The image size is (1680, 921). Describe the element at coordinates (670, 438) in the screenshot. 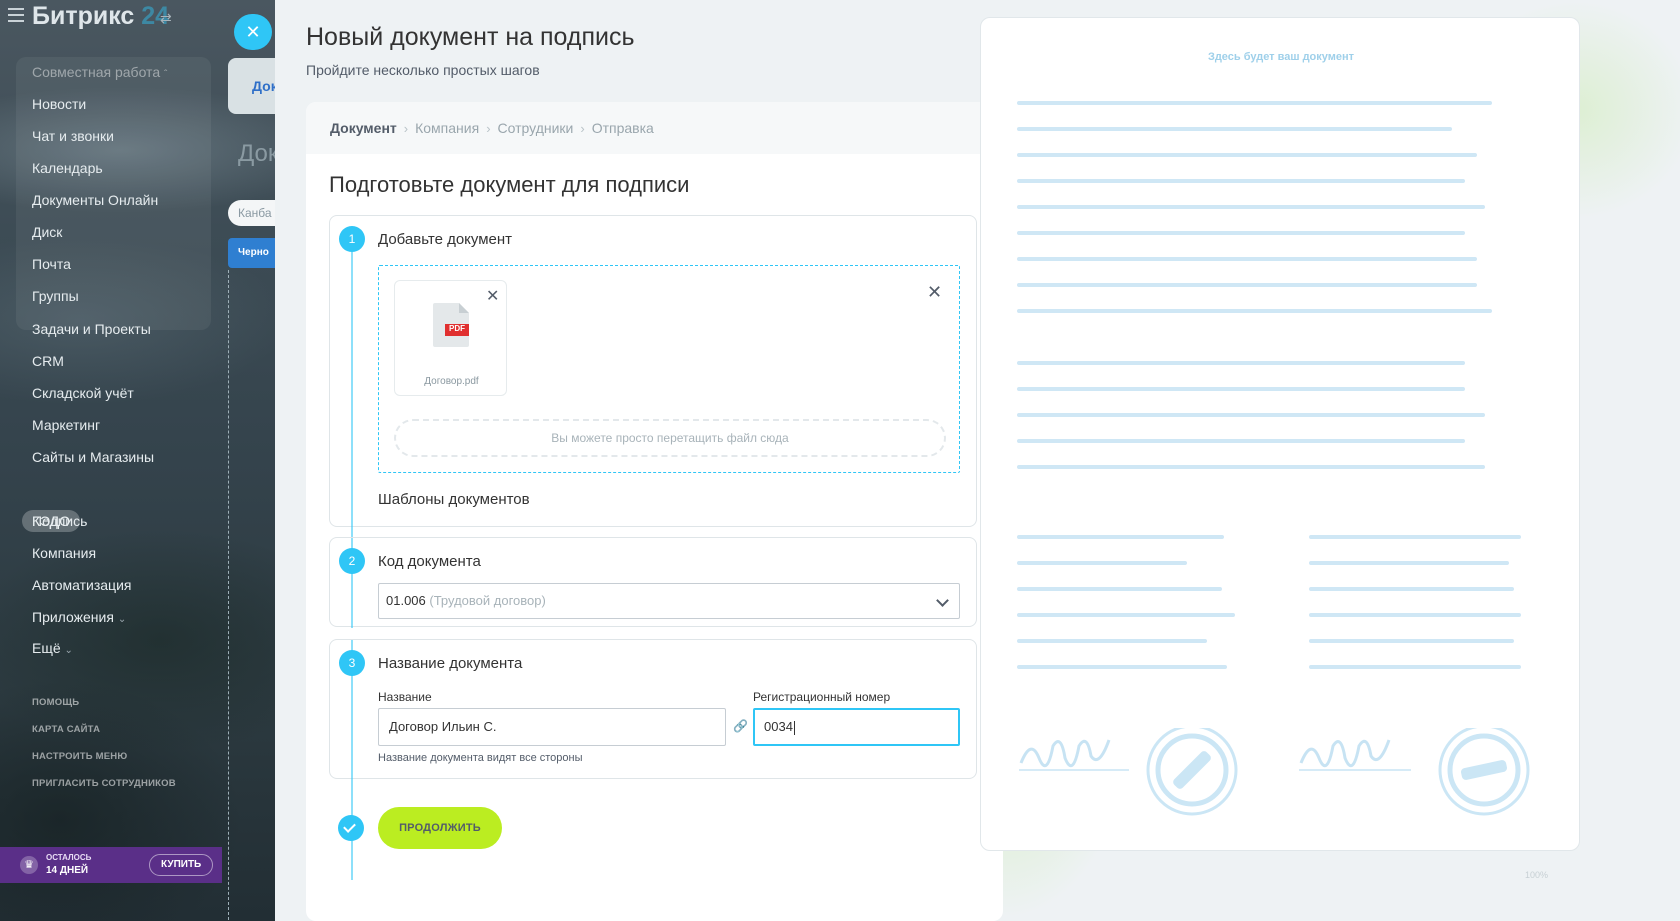

I see `drop-hint: Вы можете просто перетащить файл сюда` at that location.